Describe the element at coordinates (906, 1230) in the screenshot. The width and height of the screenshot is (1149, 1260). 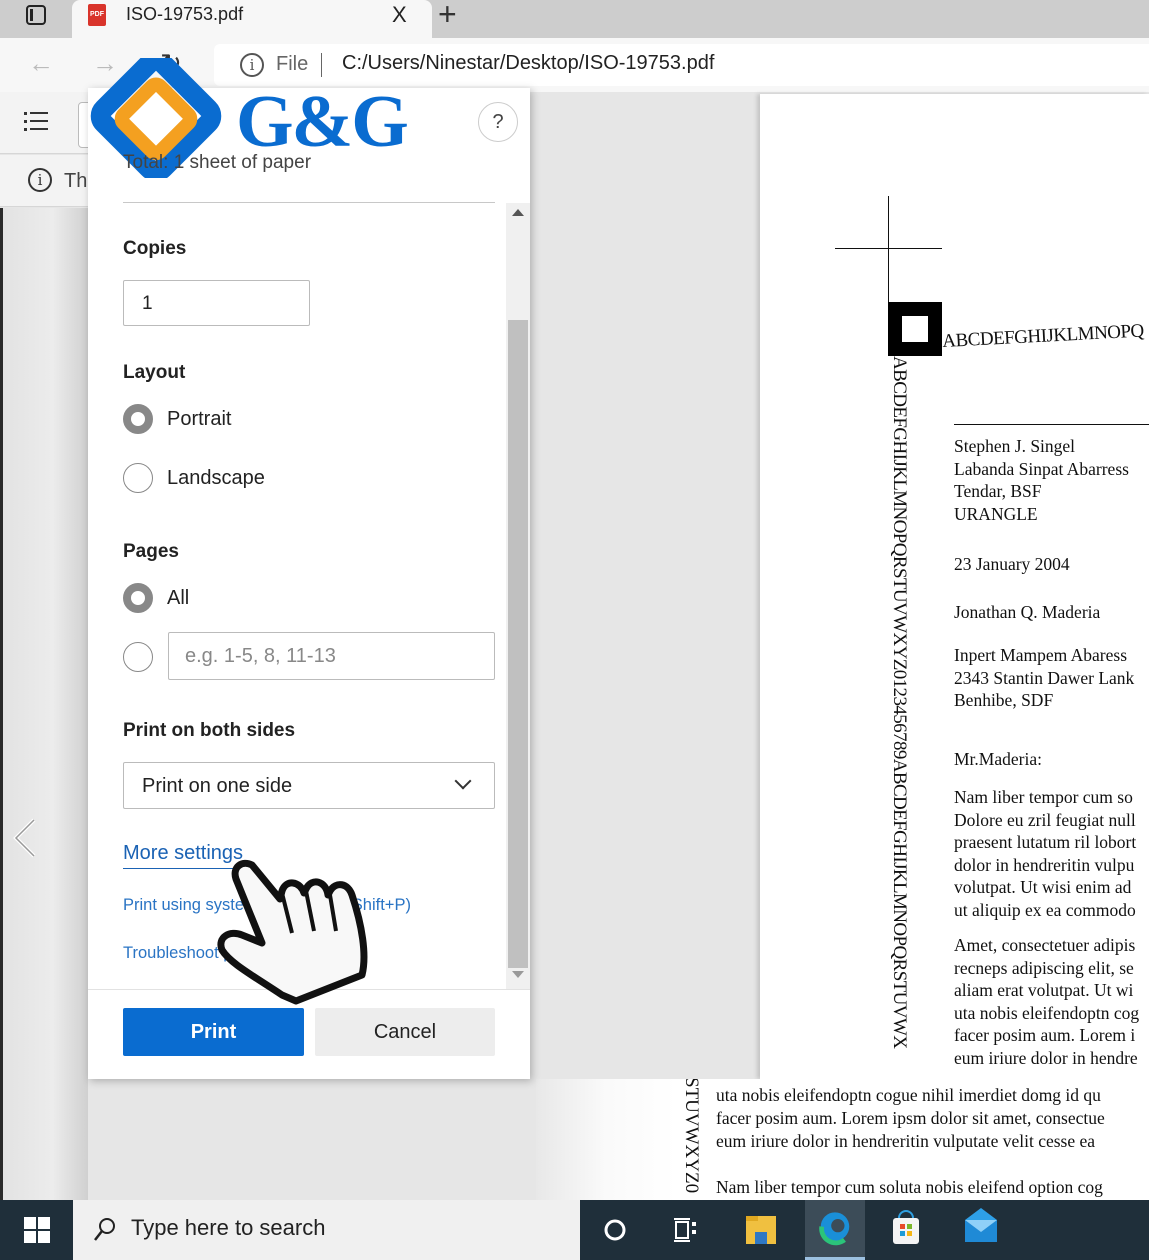
I see `microsoft-store-icon` at that location.